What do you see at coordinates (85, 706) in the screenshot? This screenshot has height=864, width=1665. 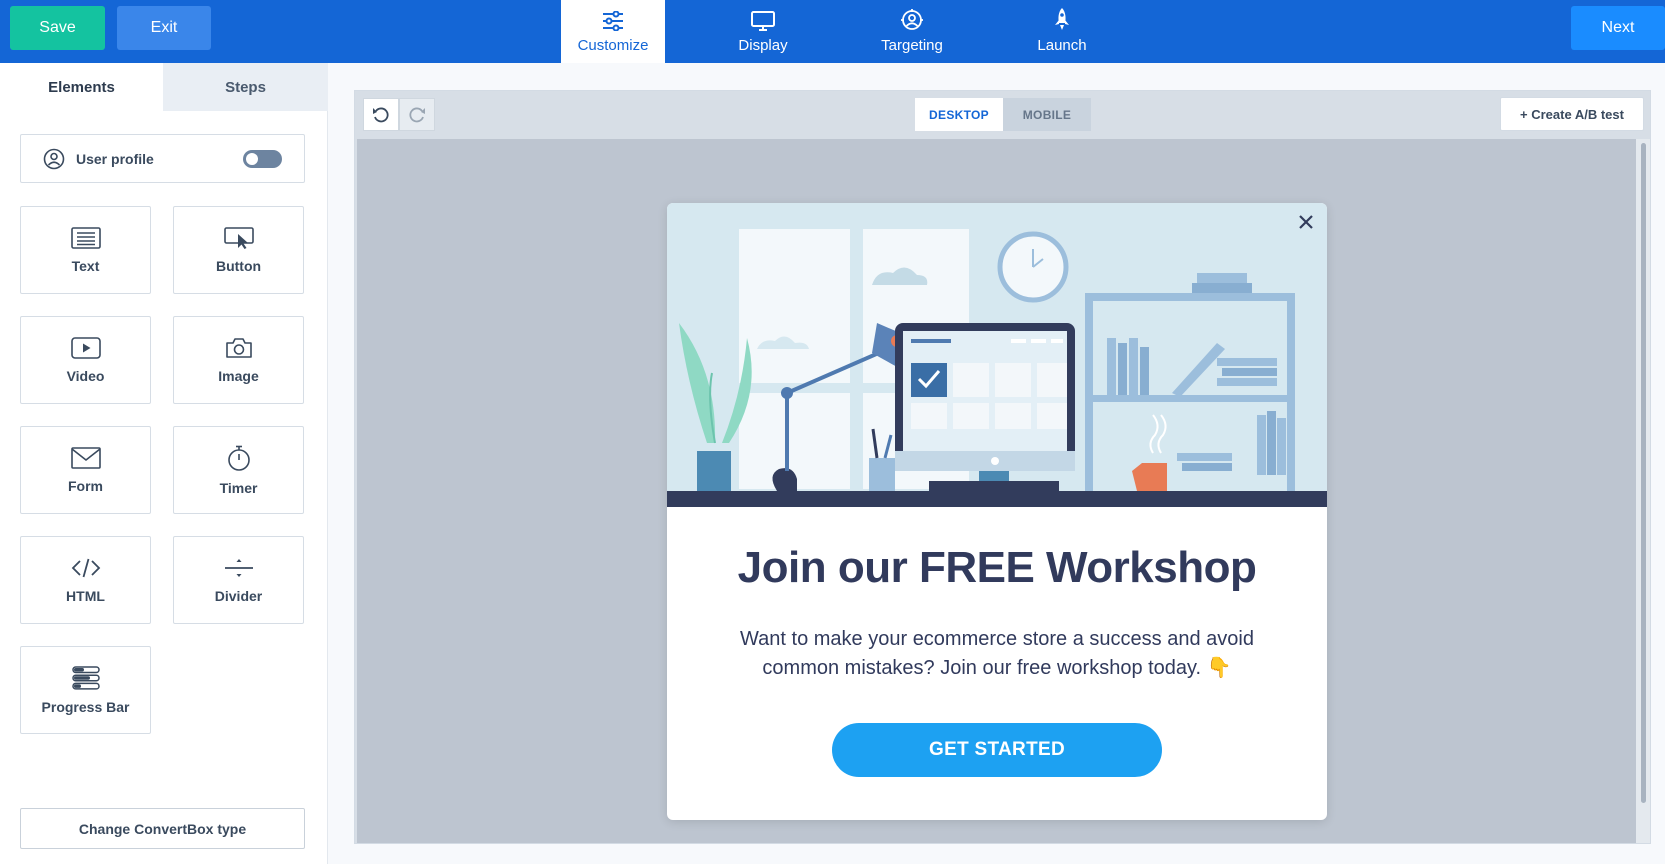 I see `element-label: Progress Bar` at bounding box center [85, 706].